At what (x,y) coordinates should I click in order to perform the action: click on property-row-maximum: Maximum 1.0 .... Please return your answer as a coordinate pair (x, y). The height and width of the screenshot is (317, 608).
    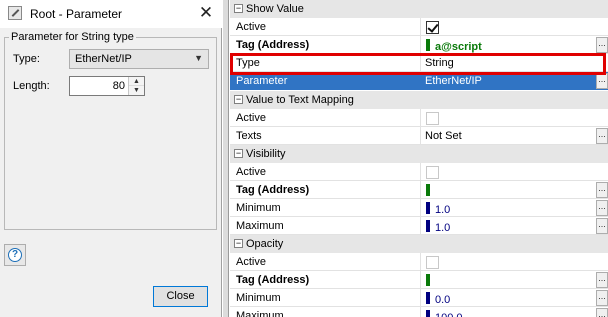
    Looking at the image, I should click on (419, 226).